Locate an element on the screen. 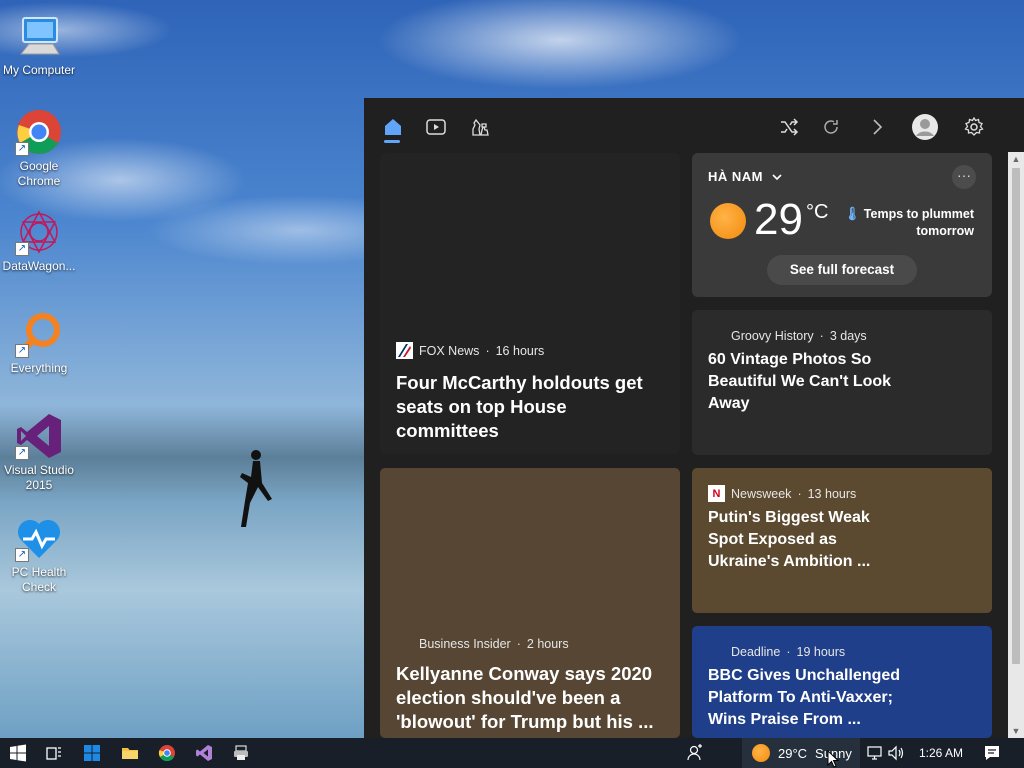 The width and height of the screenshot is (1024, 768). games-tab is located at coordinates (480, 127).